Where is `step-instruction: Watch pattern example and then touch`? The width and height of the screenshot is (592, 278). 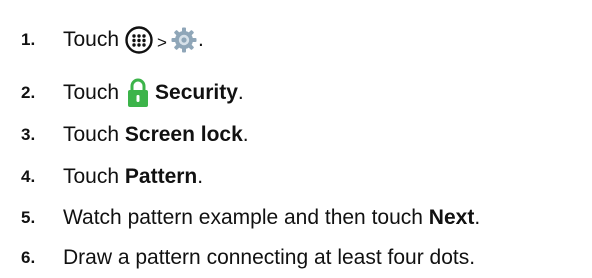
step-instruction: Watch pattern example and then touch is located at coordinates (243, 217).